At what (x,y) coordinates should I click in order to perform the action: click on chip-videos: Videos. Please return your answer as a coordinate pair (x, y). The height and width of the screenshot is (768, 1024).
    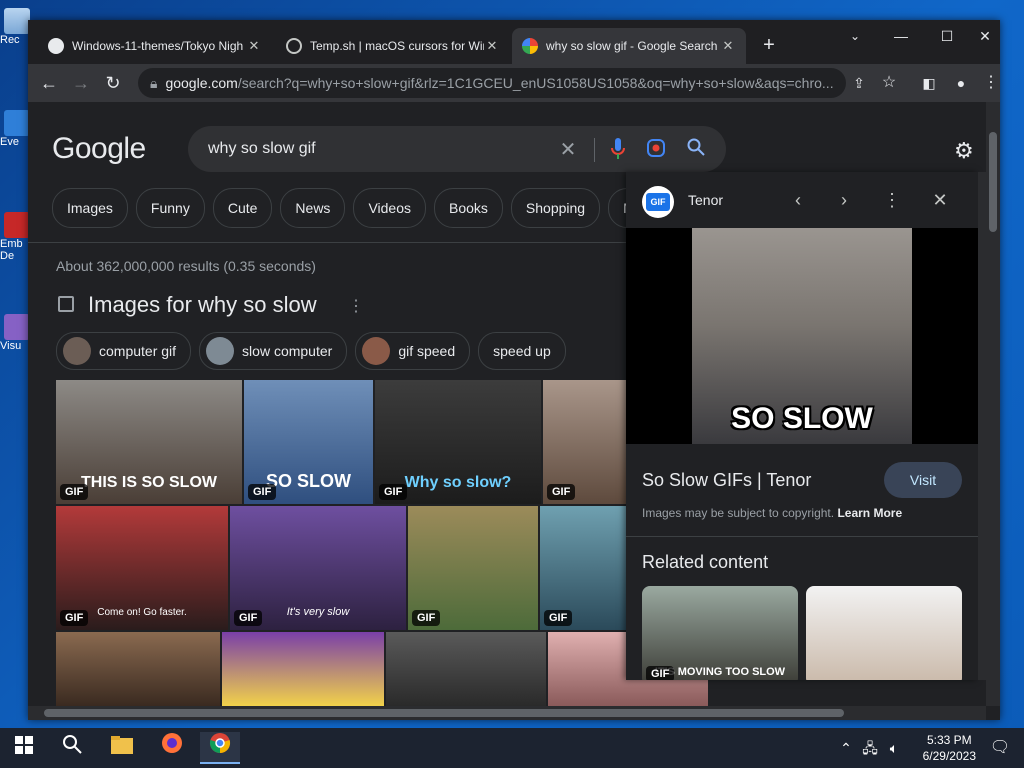
    Looking at the image, I should click on (389, 208).